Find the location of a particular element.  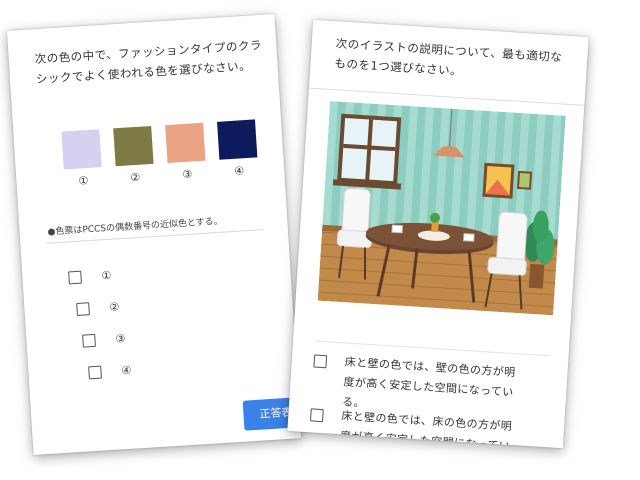

color-swatches: ① ② ③ ④ is located at coordinates (159, 153).